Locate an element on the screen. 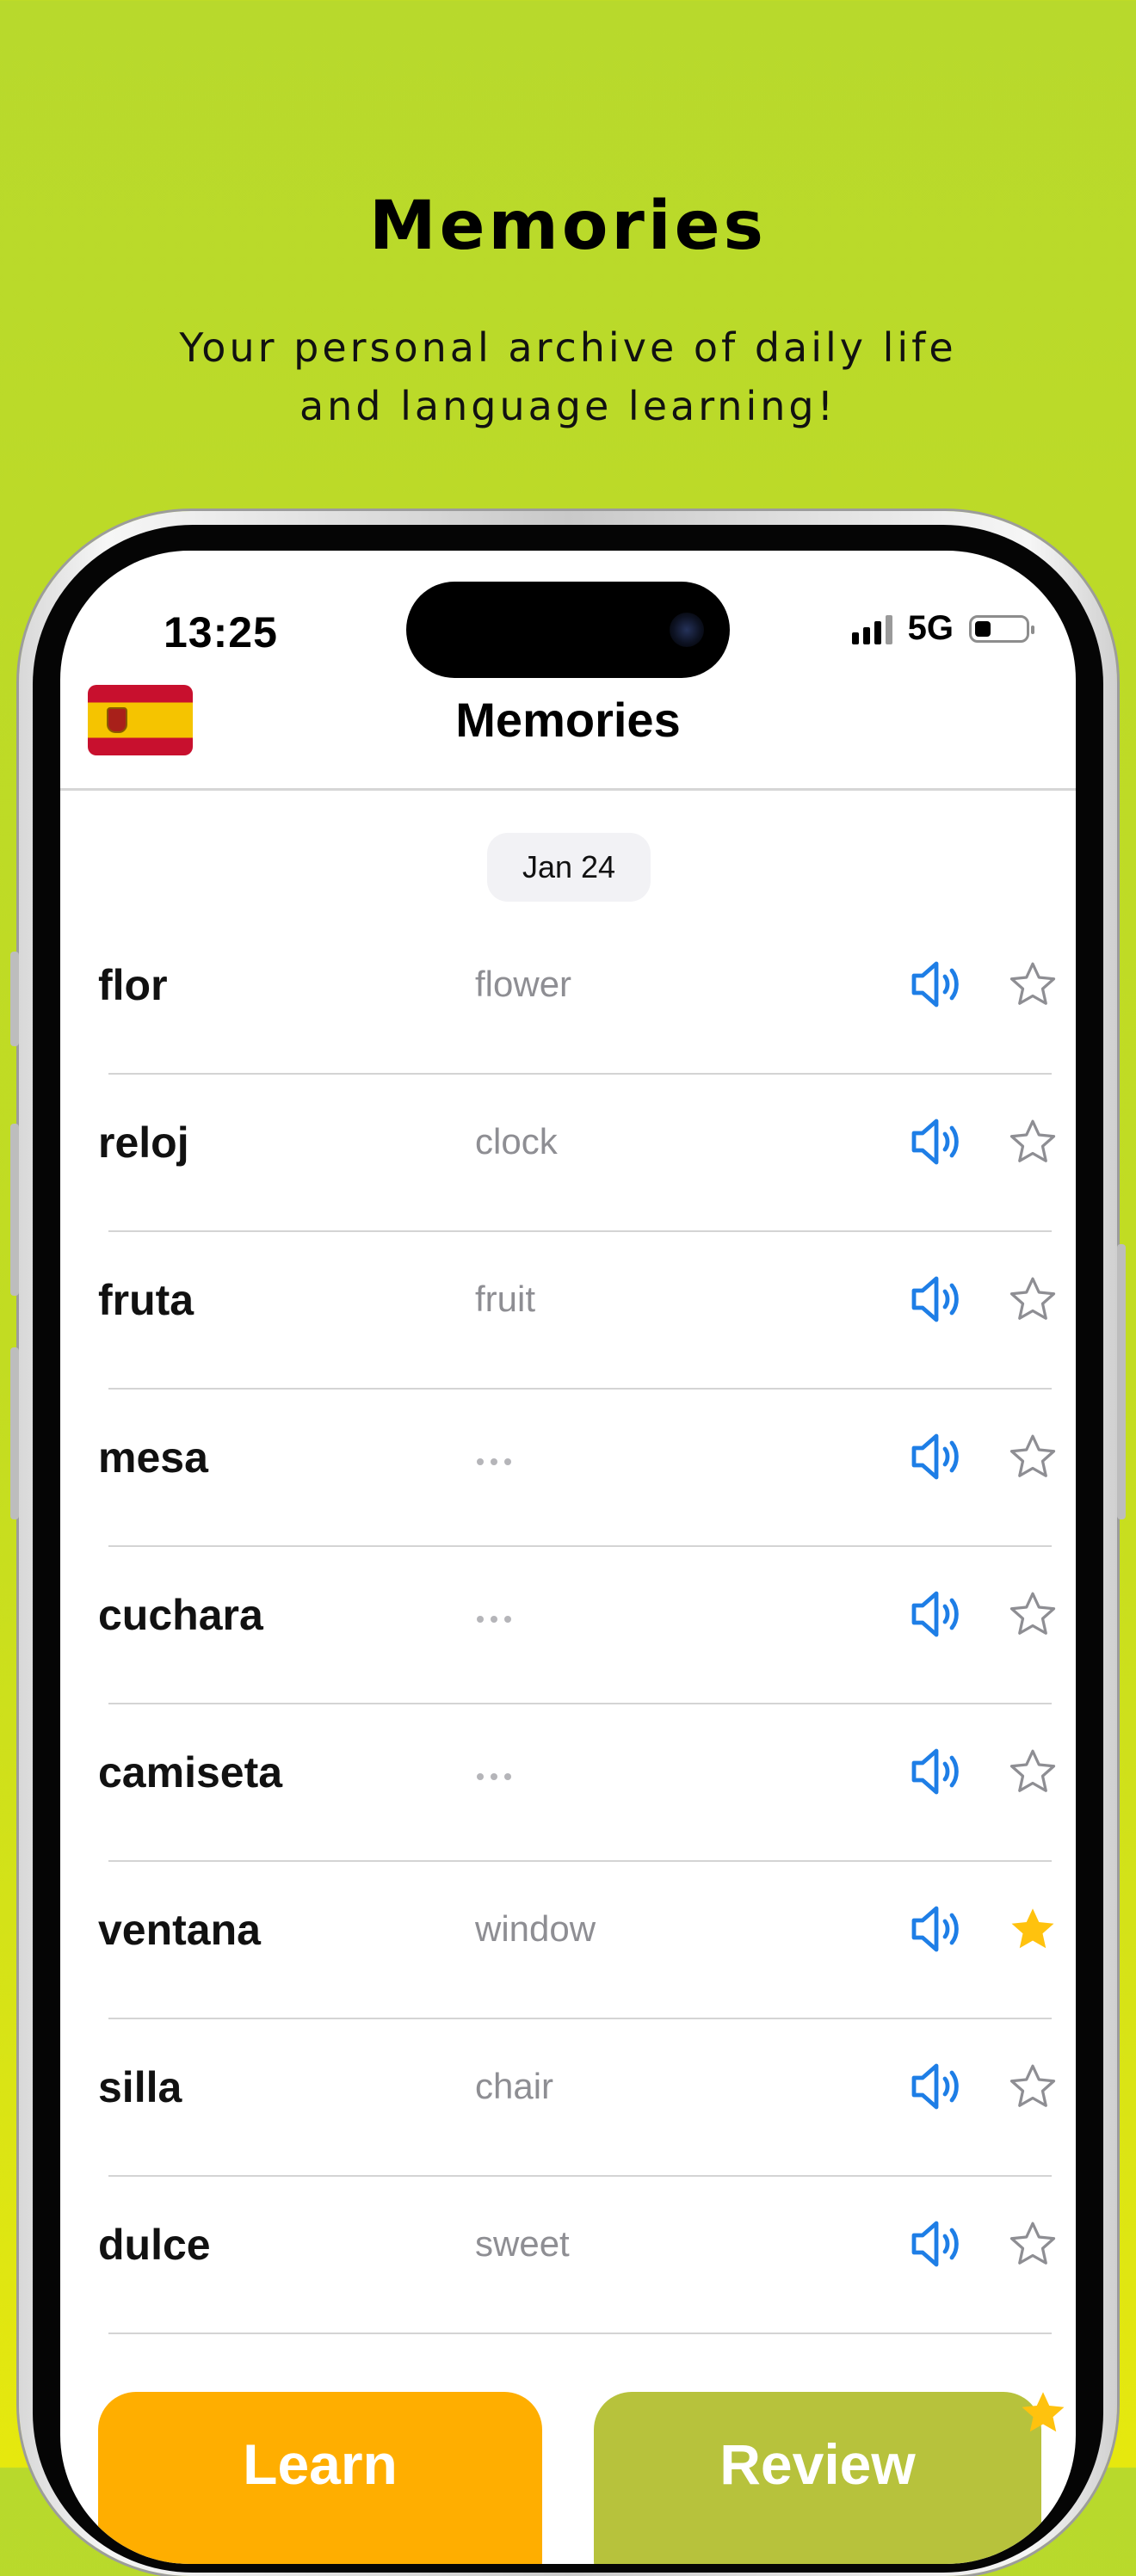 This screenshot has height=2576, width=1136. word-text: ventana is located at coordinates (179, 1930).